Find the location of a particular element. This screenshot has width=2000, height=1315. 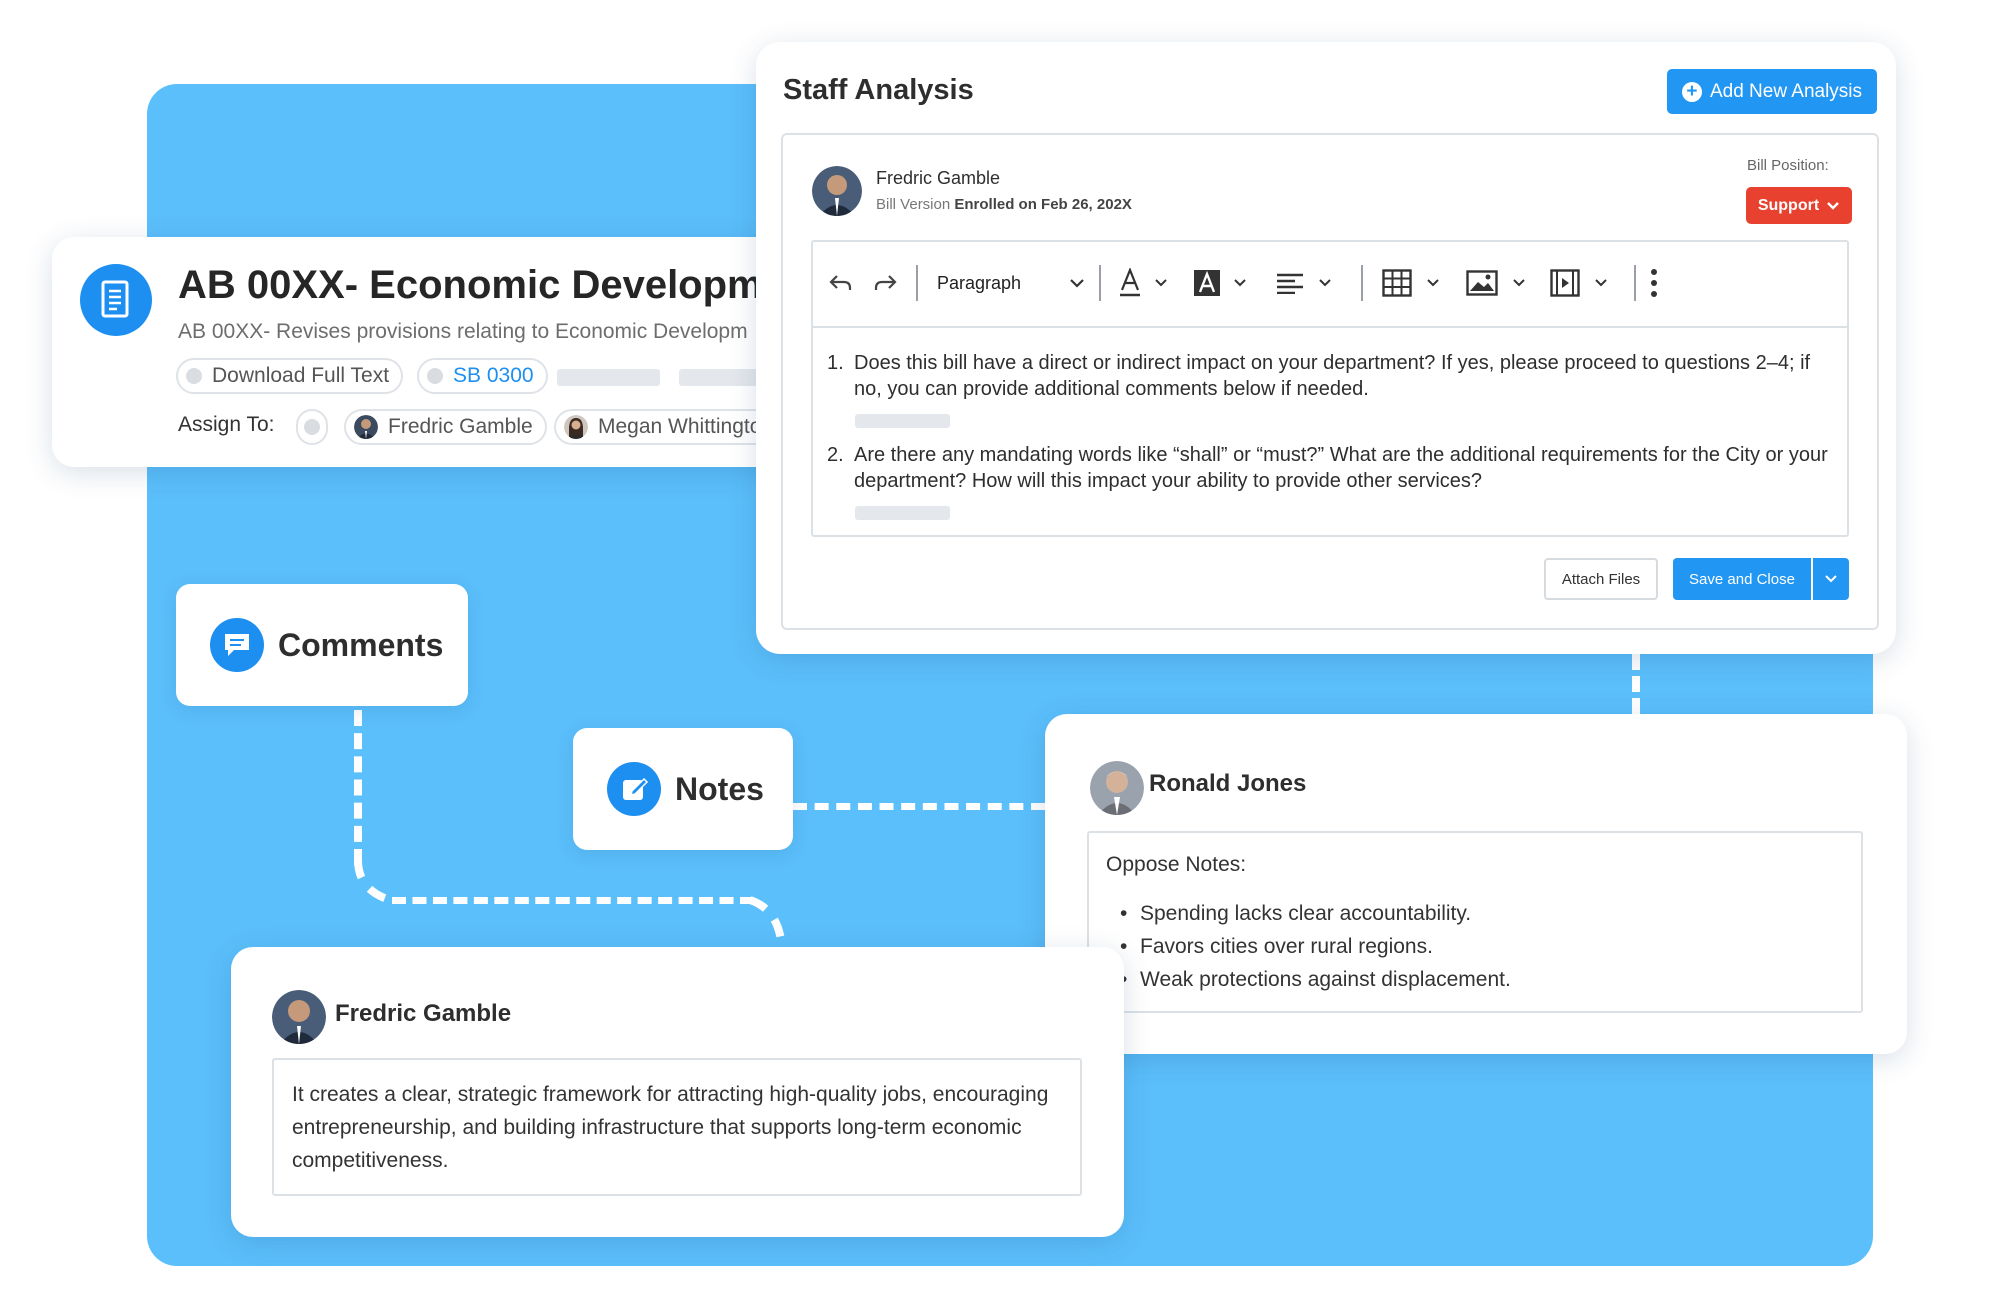

bill-position-label: Bill Position: is located at coordinates (1788, 165).